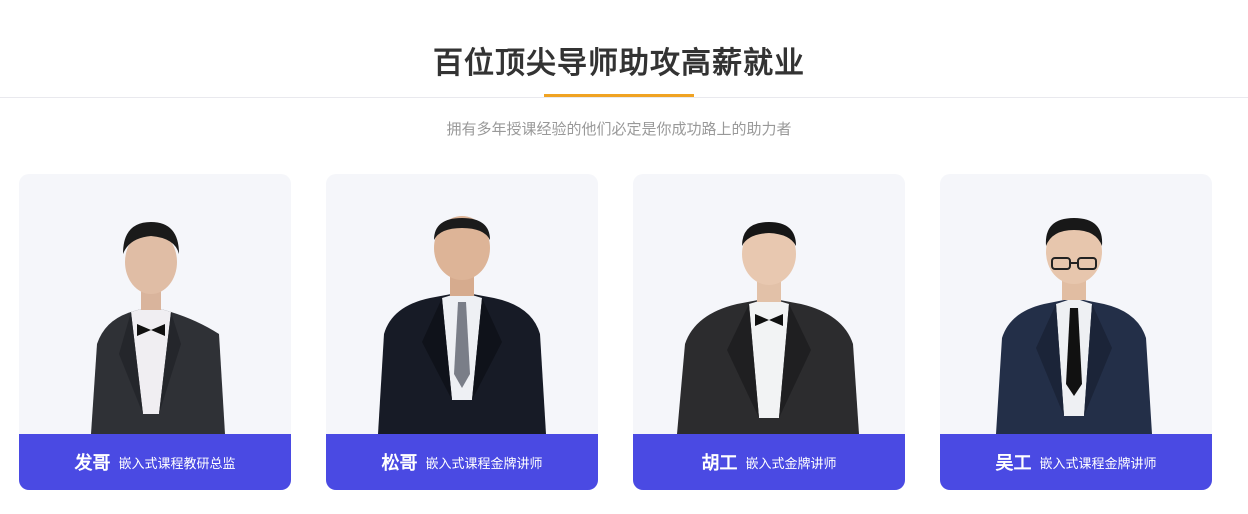  Describe the element at coordinates (624, 97) in the screenshot. I see `divider-line` at that location.